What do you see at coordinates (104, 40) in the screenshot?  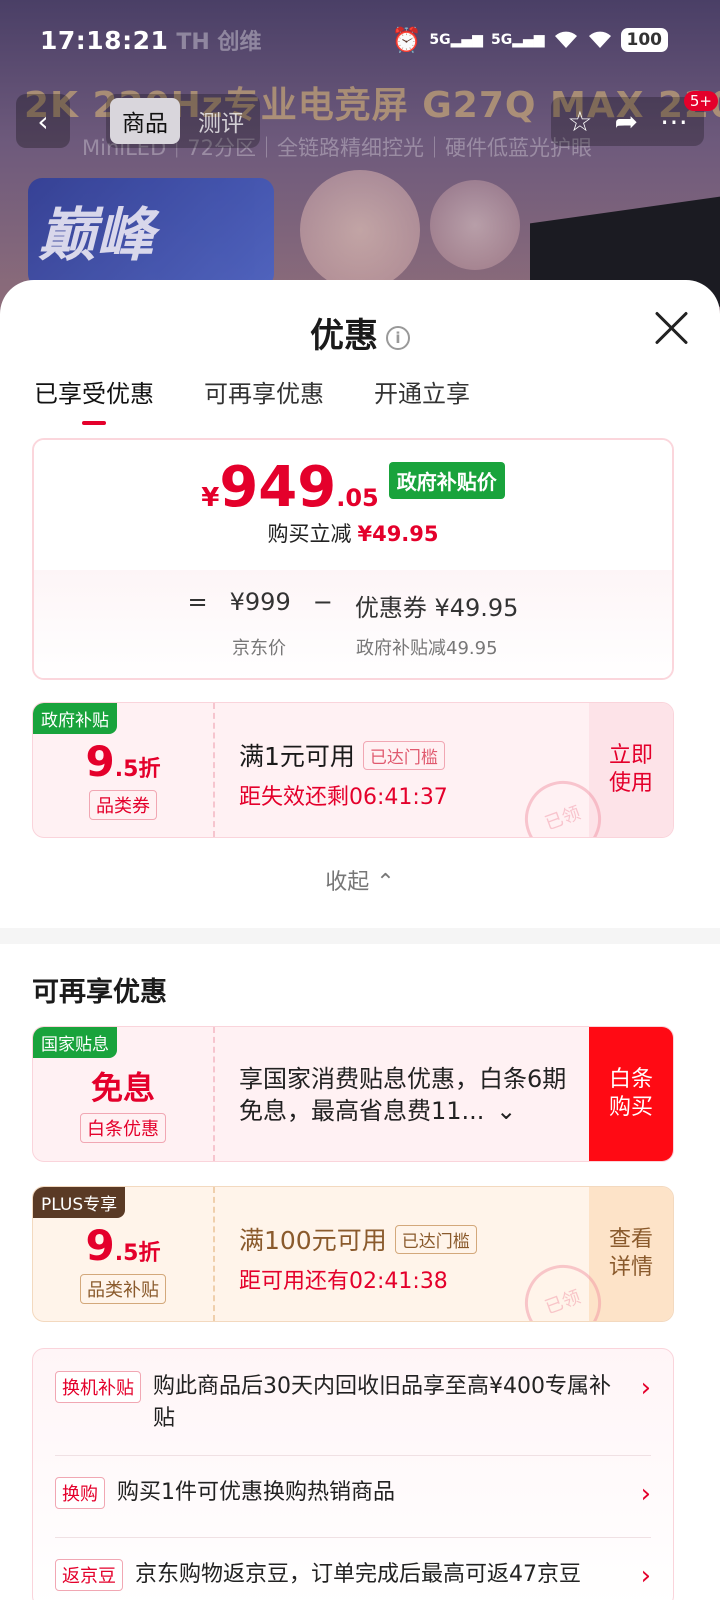 I see `status-time: 17:18:21` at bounding box center [104, 40].